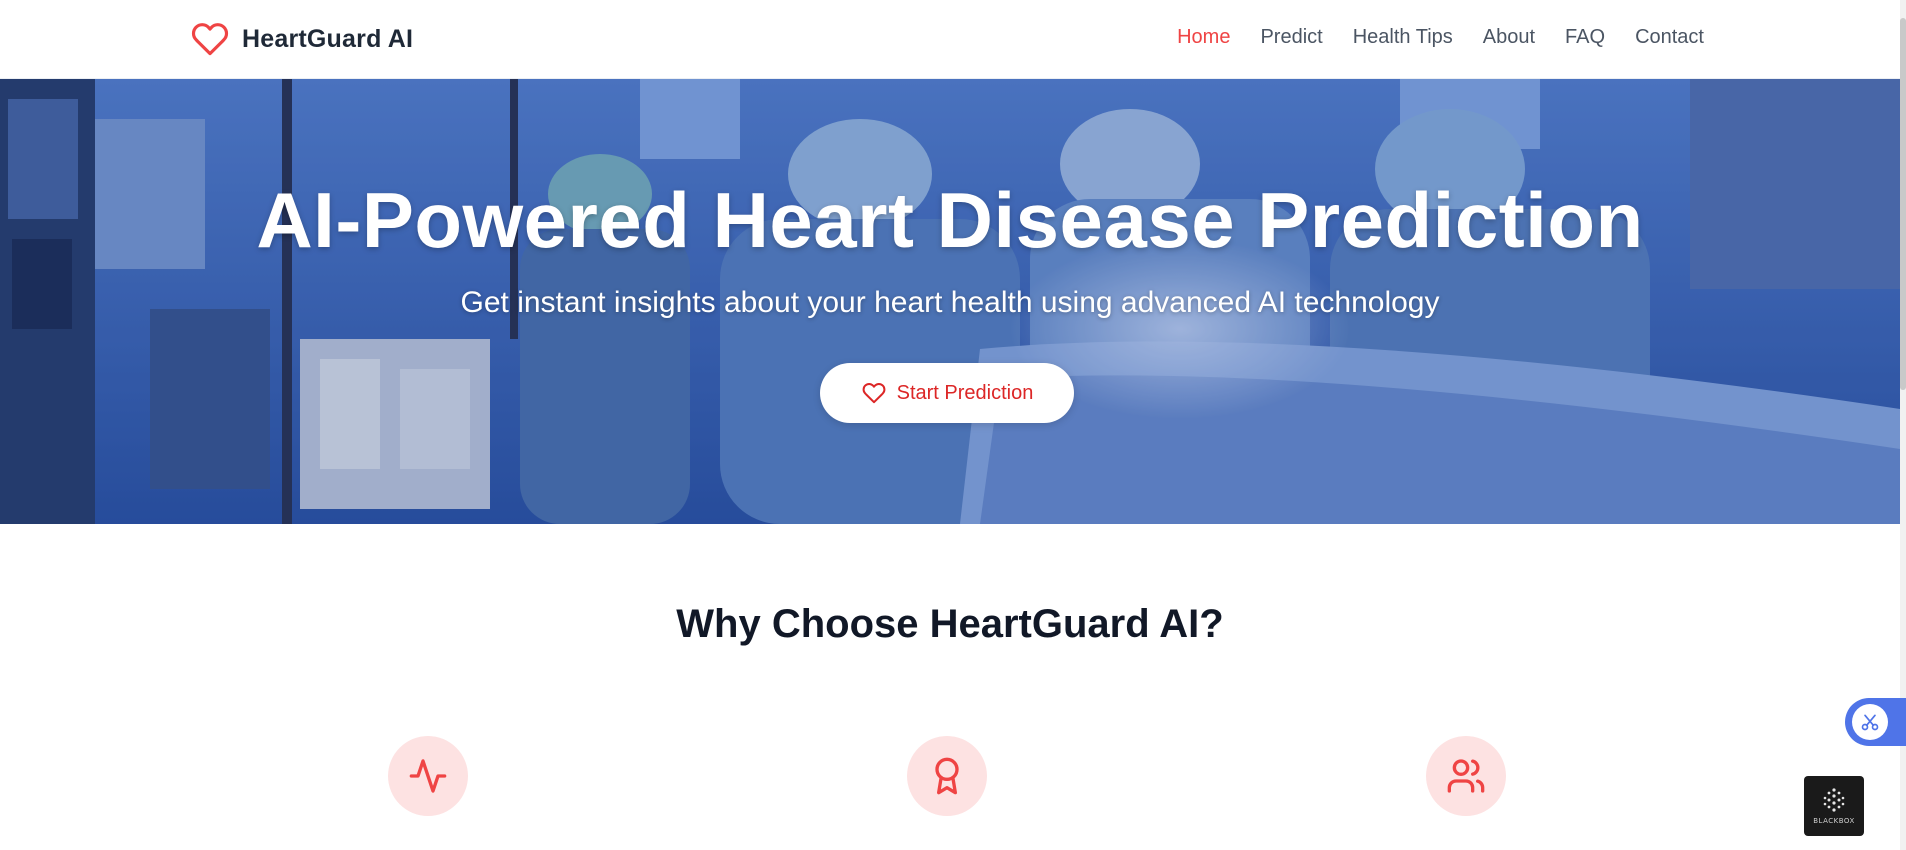 The height and width of the screenshot is (850, 1906). I want to click on activity-icon, so click(428, 776).